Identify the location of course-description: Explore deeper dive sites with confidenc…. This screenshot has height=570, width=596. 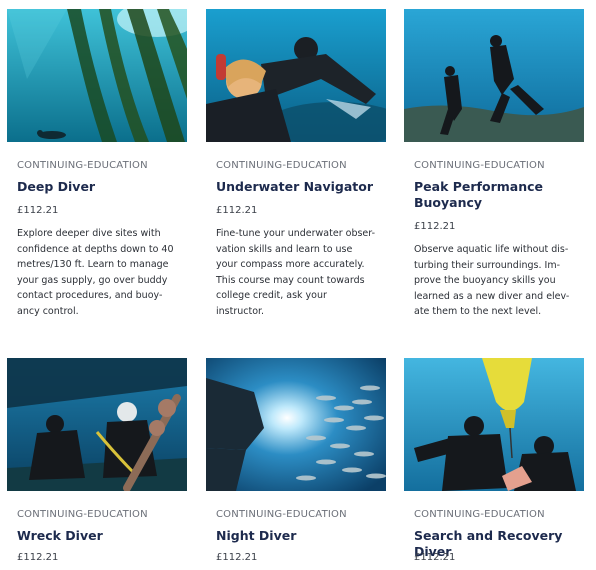
(95, 272).